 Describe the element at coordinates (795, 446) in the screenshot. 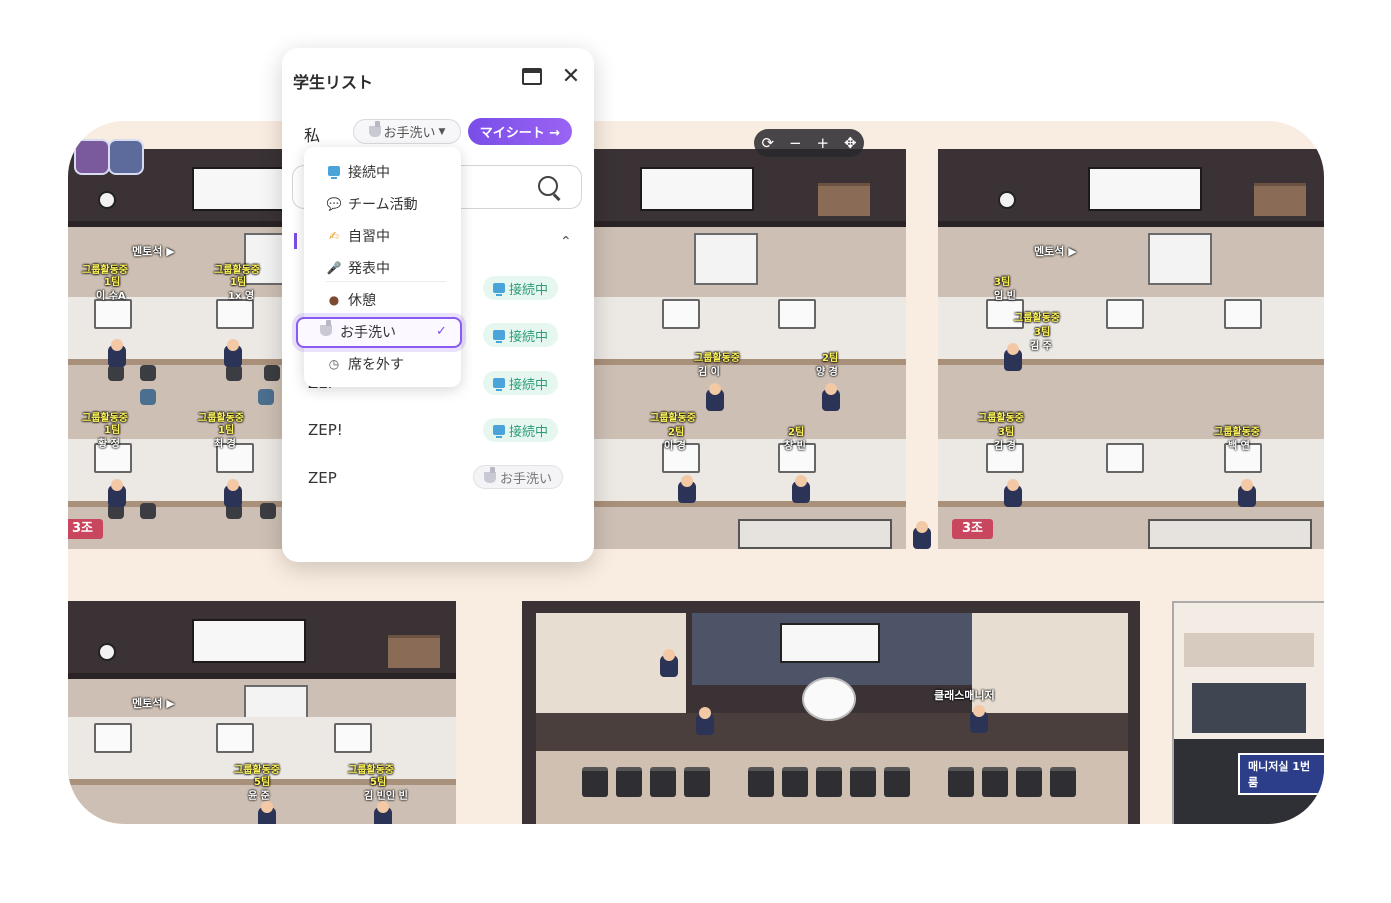

I see `desk-name: 창 빈` at that location.